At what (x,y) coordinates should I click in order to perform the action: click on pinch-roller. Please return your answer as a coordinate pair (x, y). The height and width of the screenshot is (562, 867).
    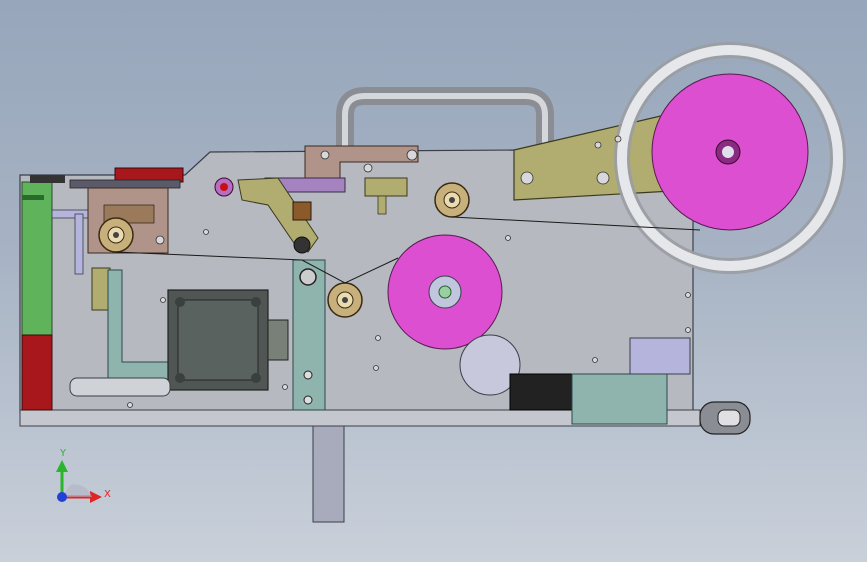
    Looking at the image, I should click on (302, 245).